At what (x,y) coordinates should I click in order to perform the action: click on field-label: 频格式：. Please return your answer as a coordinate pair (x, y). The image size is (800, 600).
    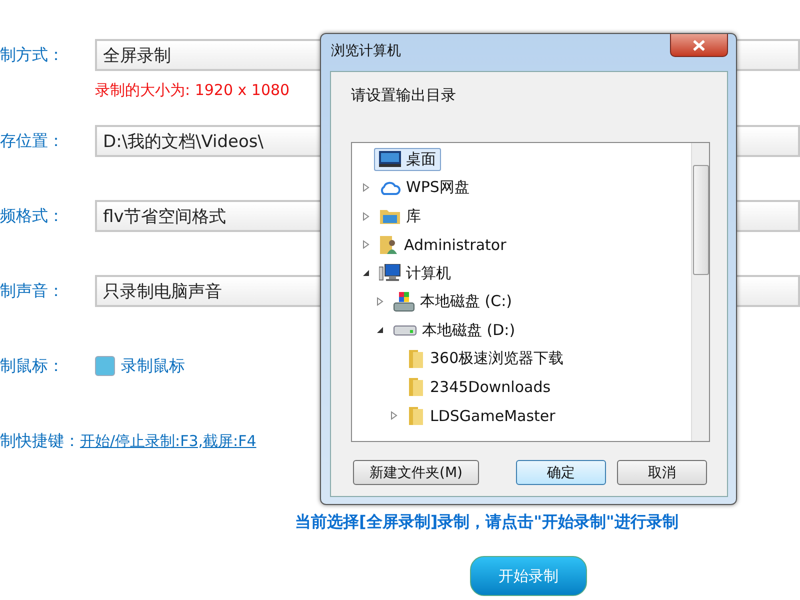
    Looking at the image, I should click on (32, 216).